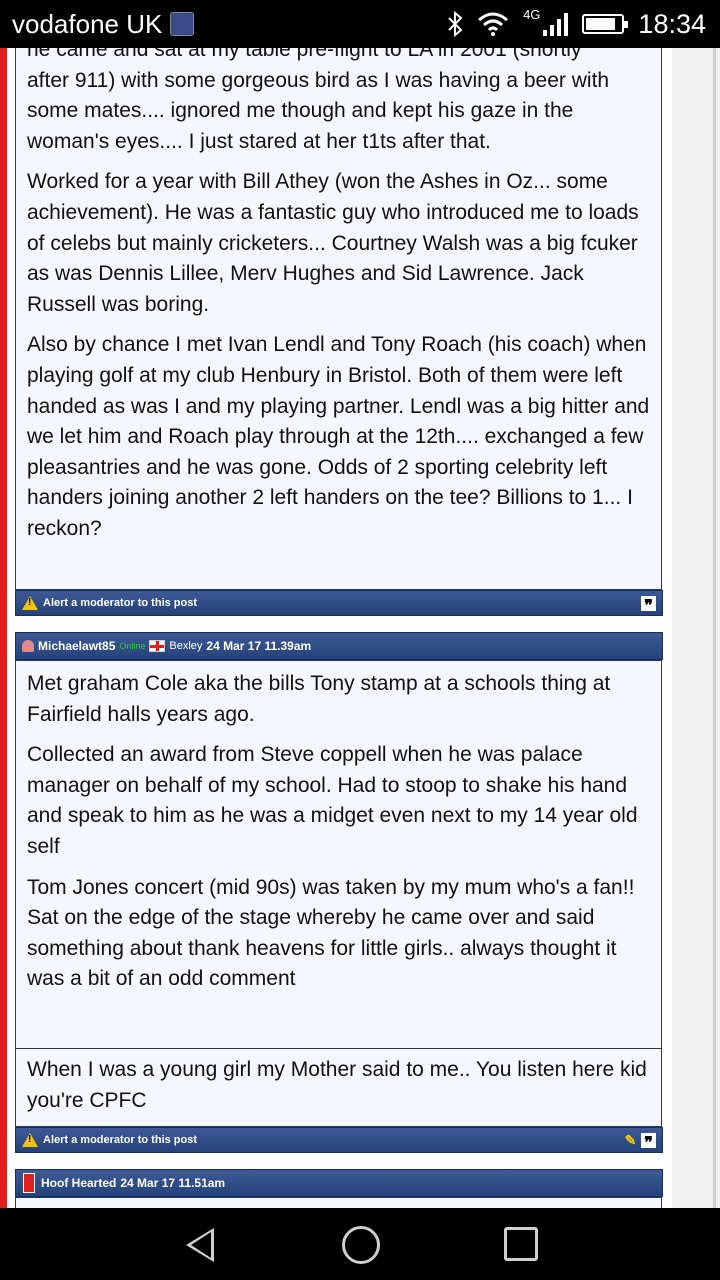  What do you see at coordinates (556, 24) in the screenshot?
I see `signal-icon` at bounding box center [556, 24].